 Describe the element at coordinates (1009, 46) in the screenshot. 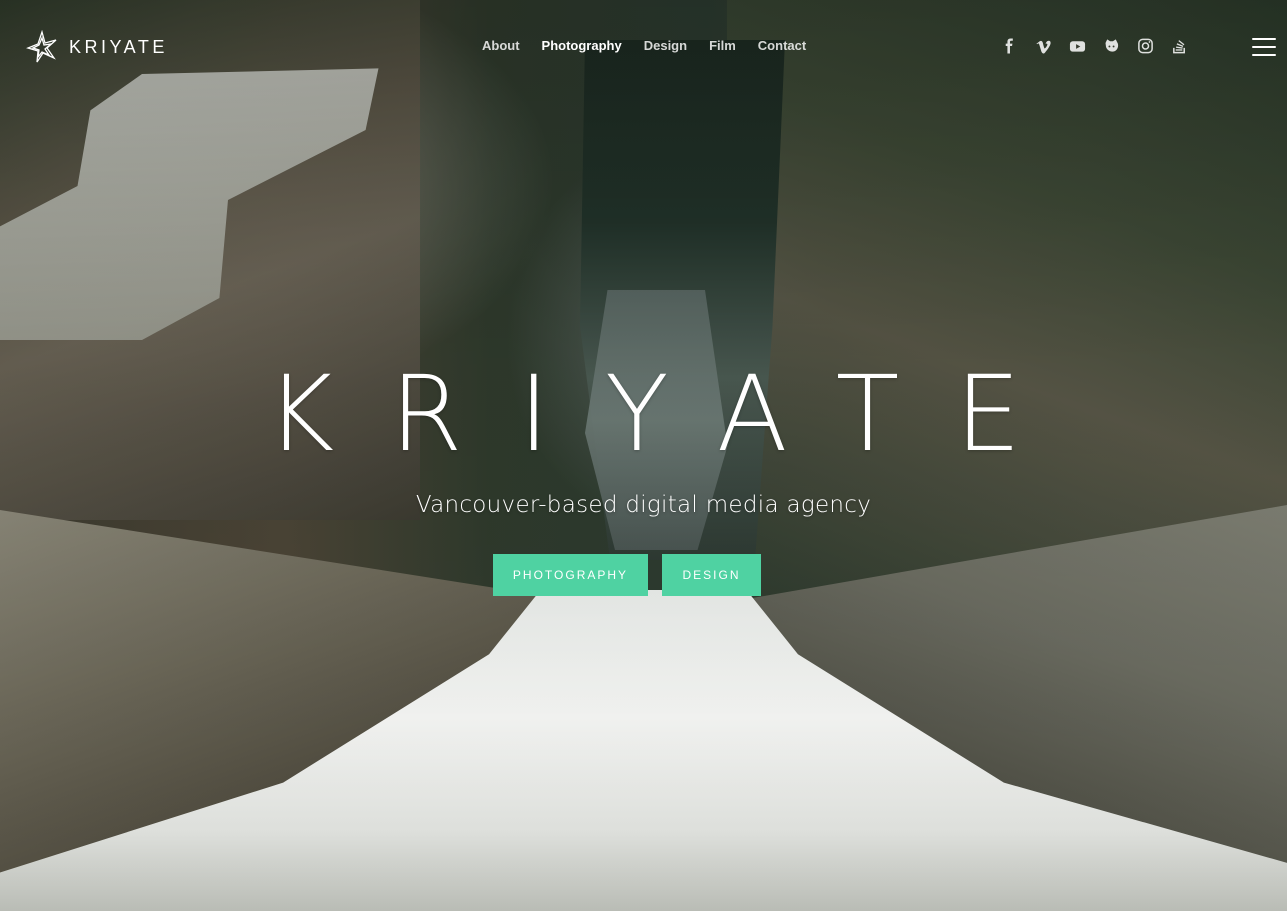

I see `facebook-icon` at that location.